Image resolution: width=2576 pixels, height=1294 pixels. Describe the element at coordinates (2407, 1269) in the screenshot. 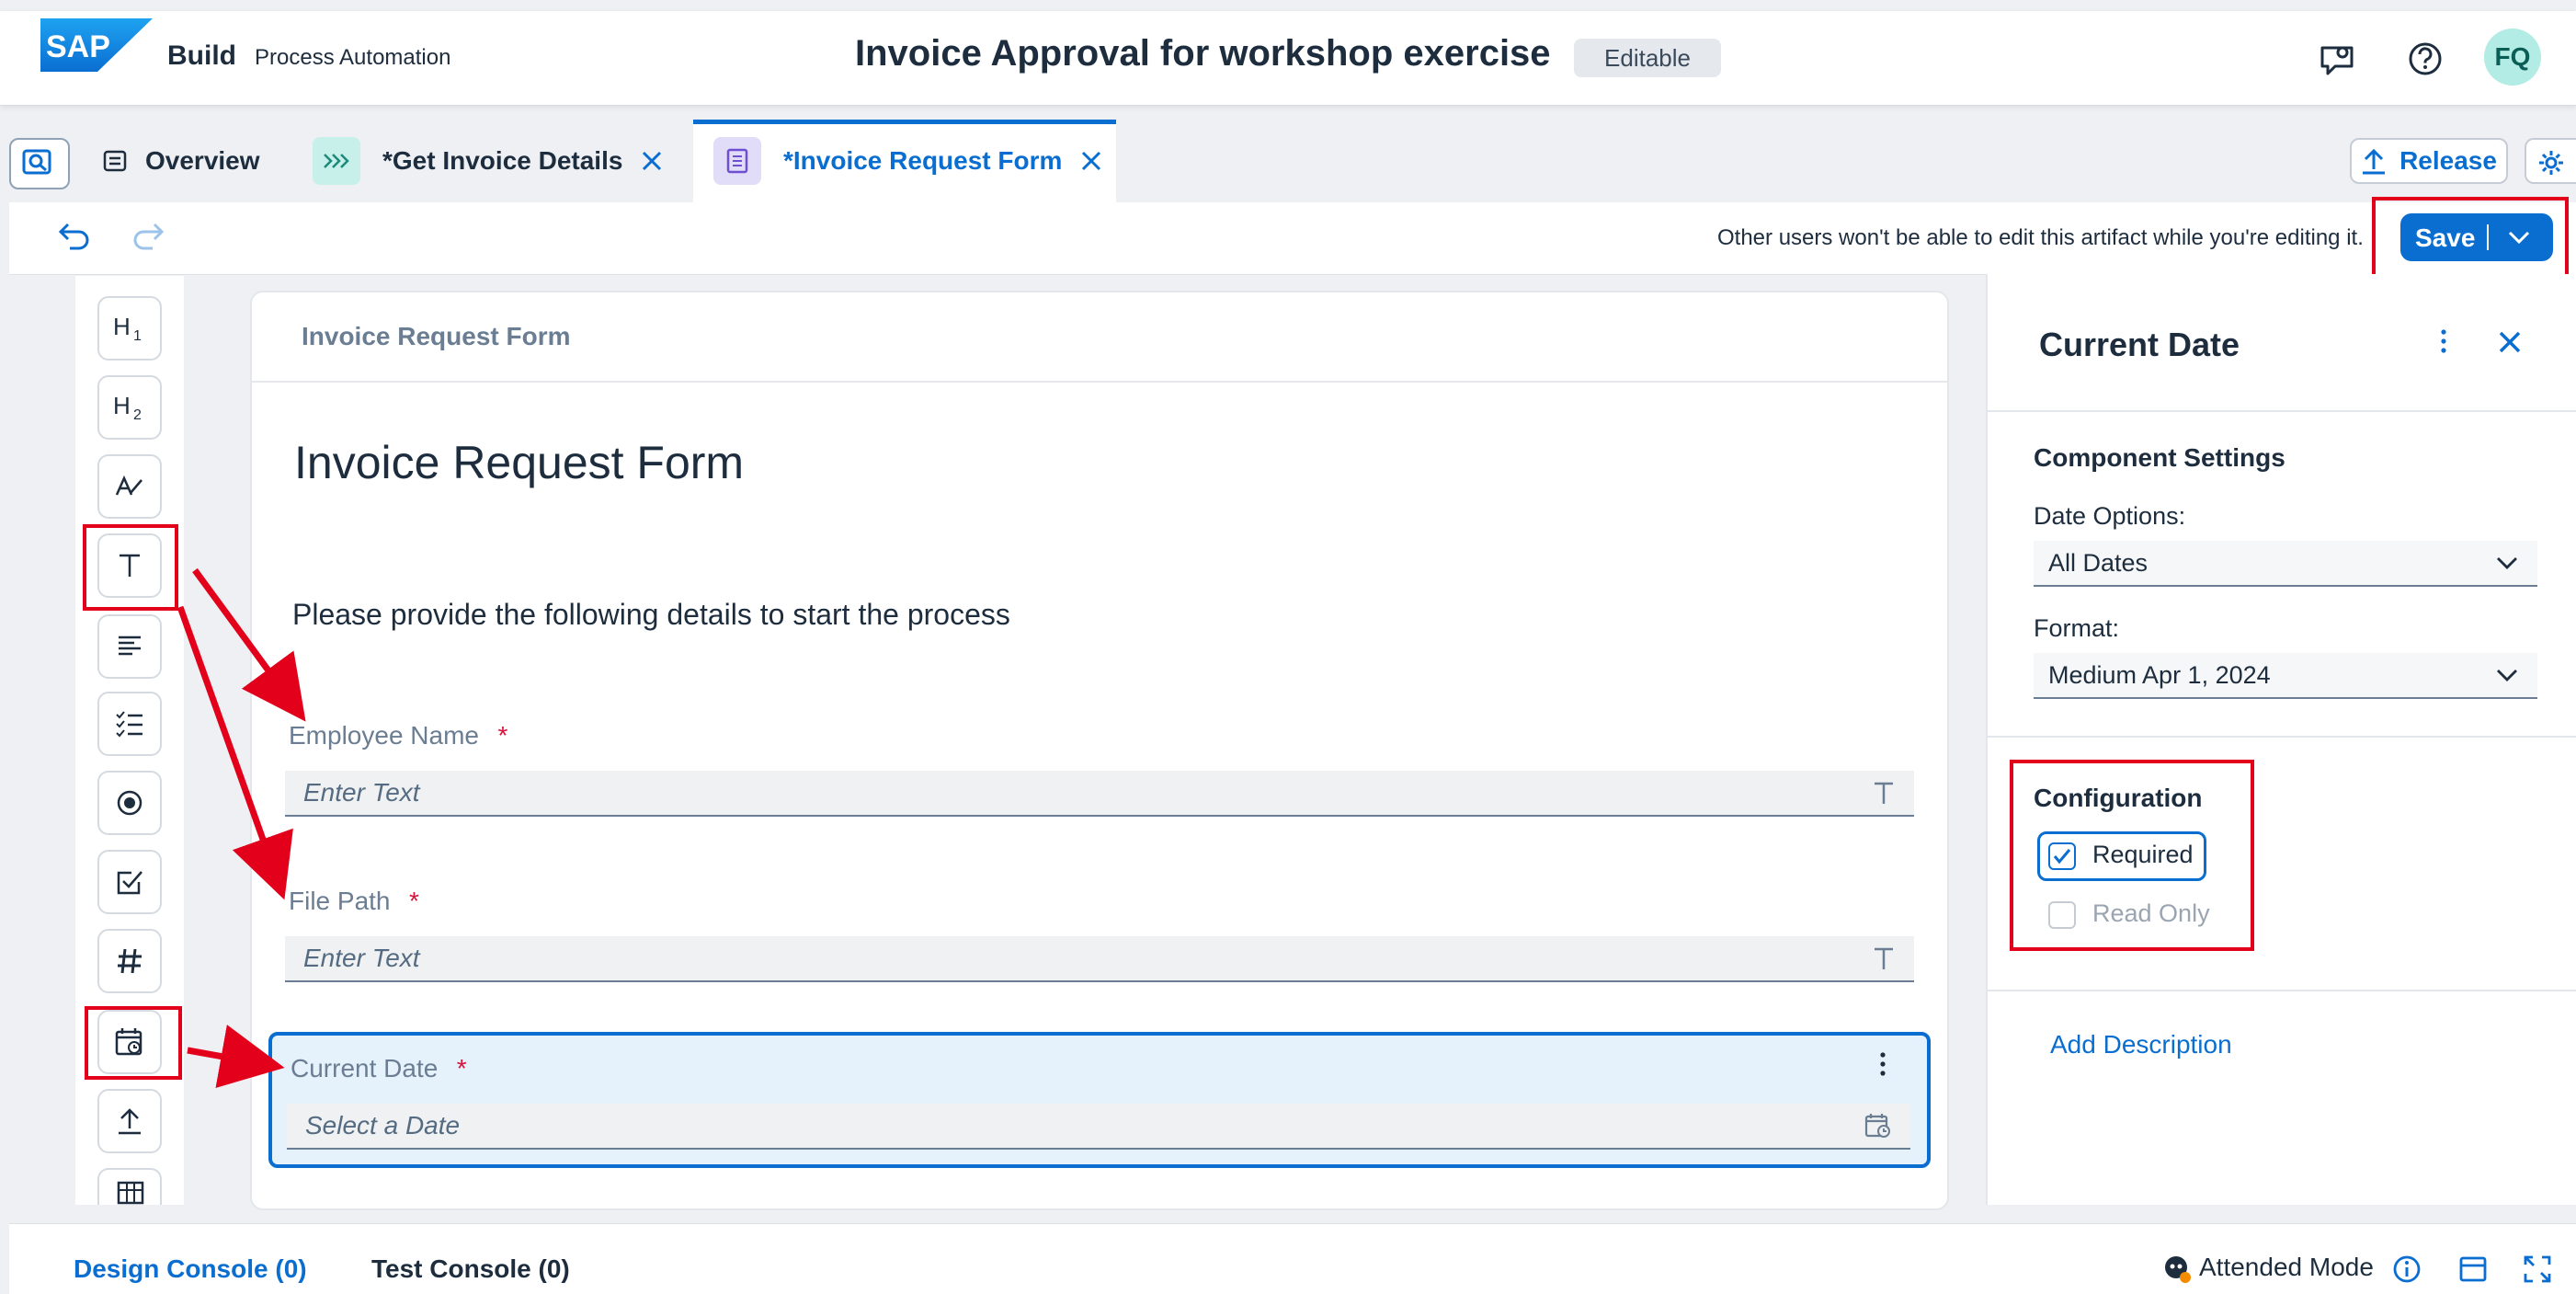

I see `info-icon` at that location.